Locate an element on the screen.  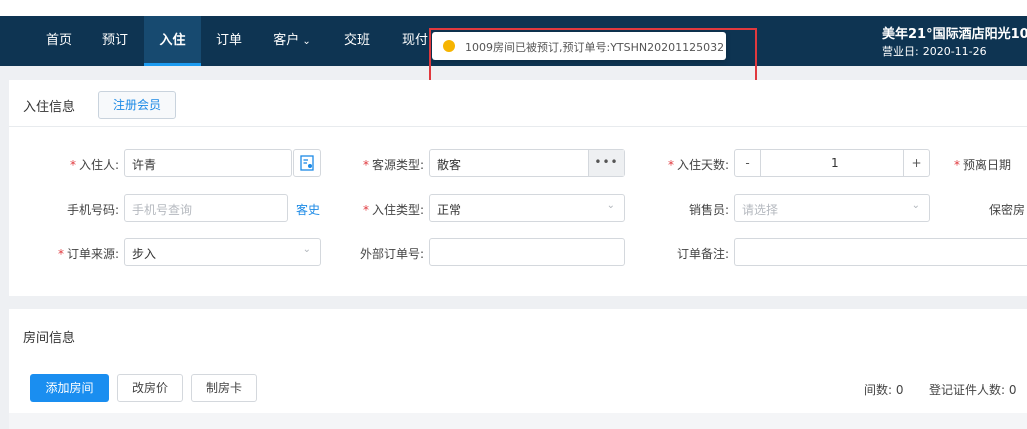
checkin-type-value: 正常 is located at coordinates (449, 210).